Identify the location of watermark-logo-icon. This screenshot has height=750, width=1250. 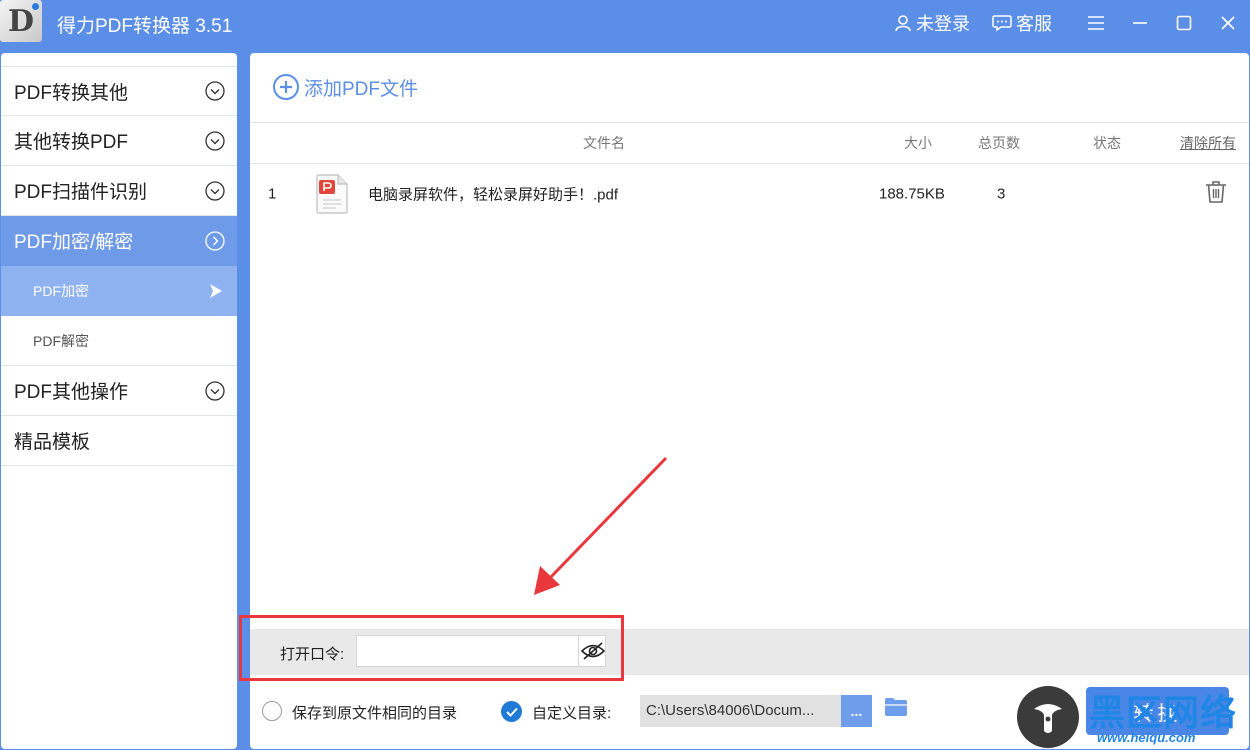
(1048, 717).